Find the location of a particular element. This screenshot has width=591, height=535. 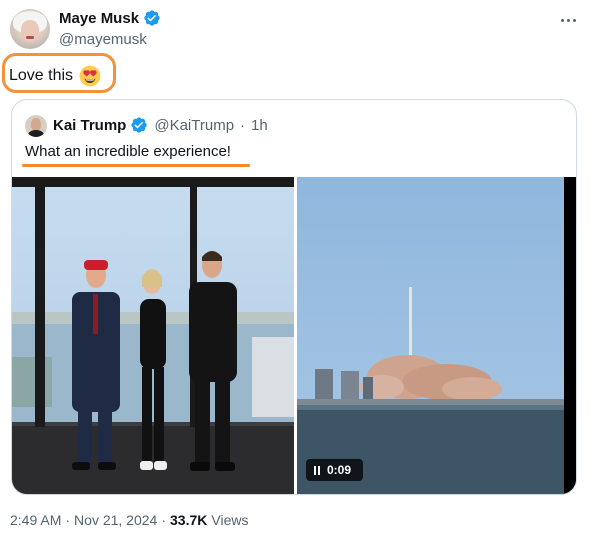

tweet-footer: 2:49 AM · Nov 21, 2024 · 33.7K Views is located at coordinates (129, 520).